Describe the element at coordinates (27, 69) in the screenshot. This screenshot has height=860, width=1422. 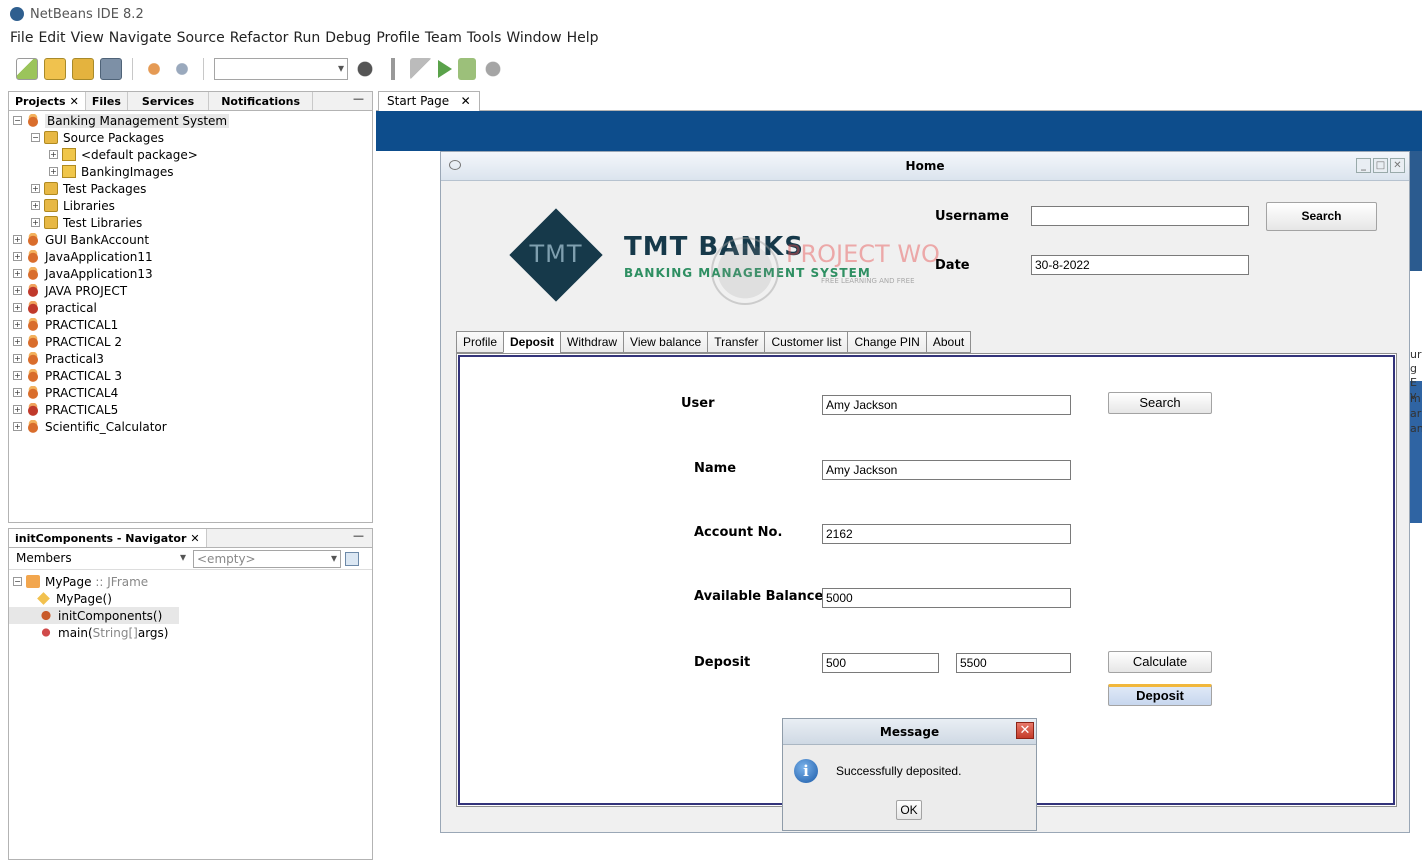
I see `new-file-icon` at that location.